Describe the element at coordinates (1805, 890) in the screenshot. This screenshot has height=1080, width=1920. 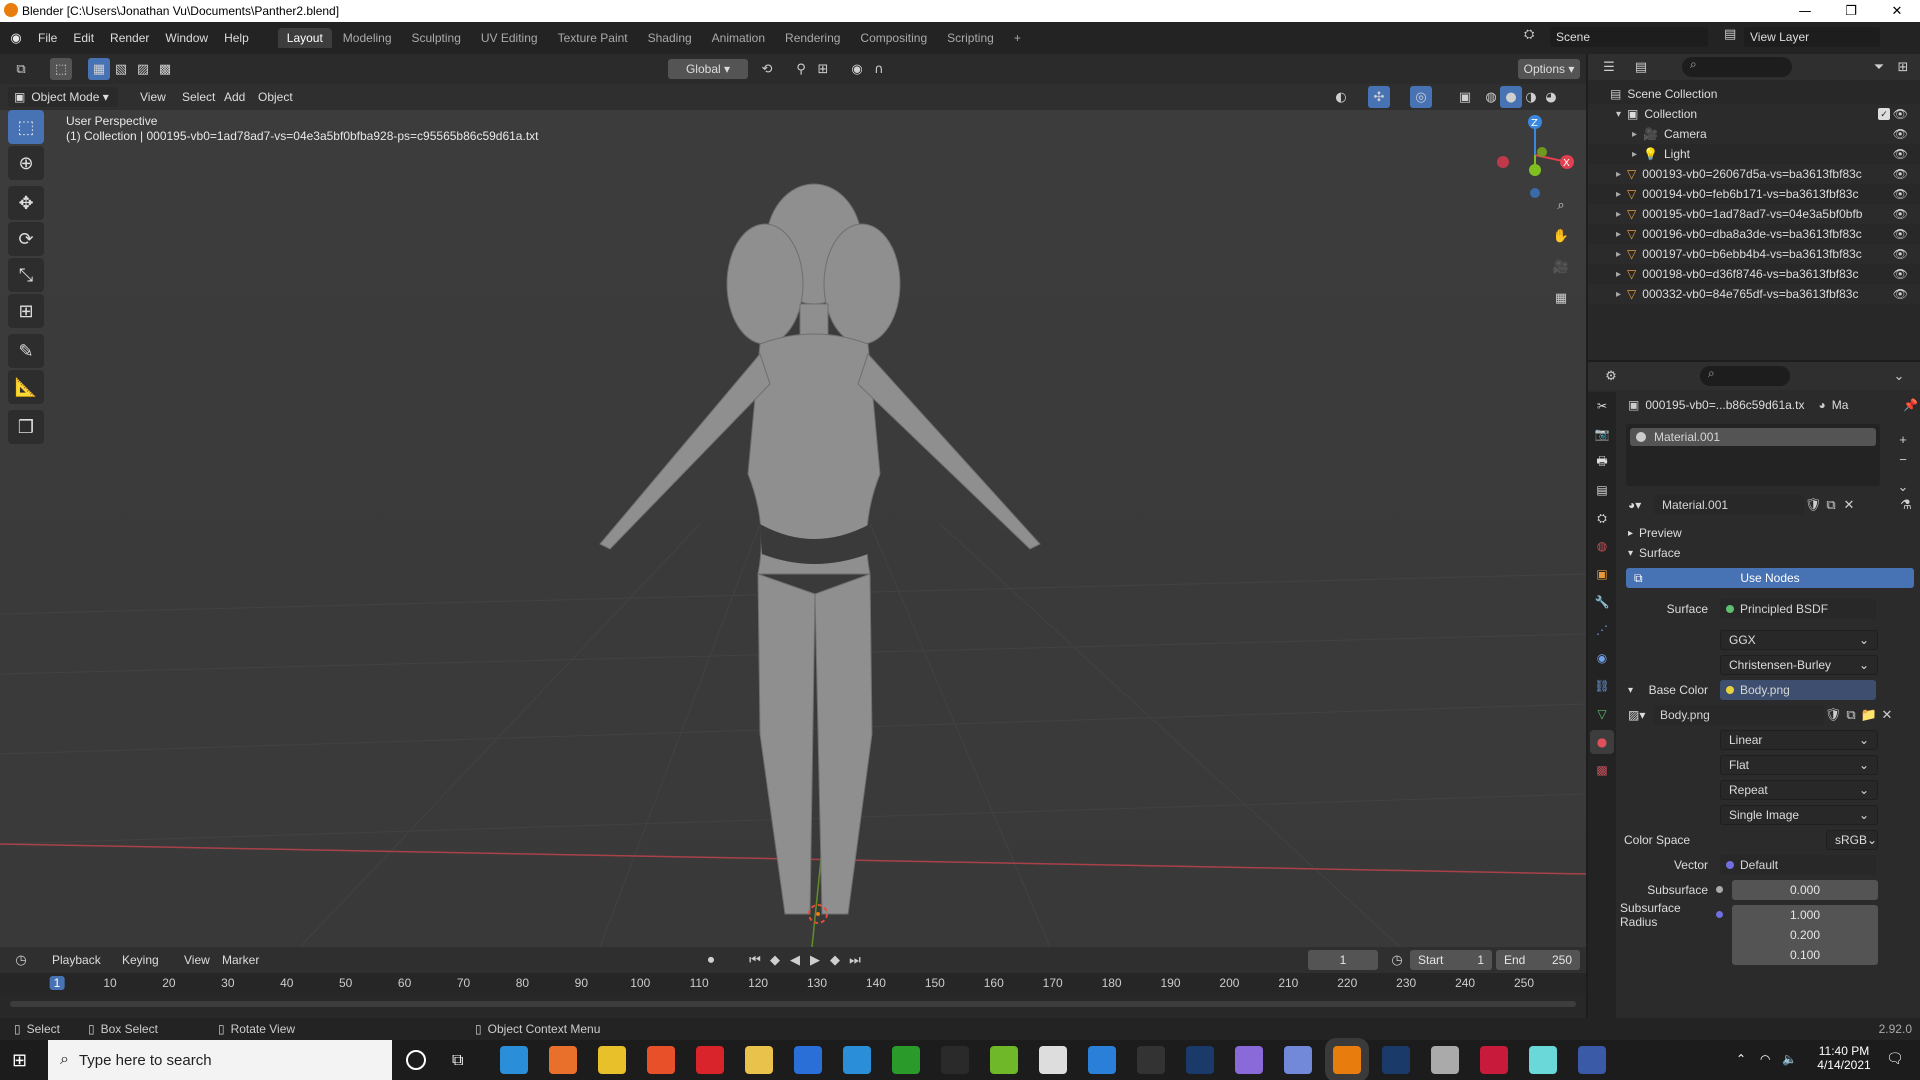
I see `subsurface-field: 0.000` at that location.